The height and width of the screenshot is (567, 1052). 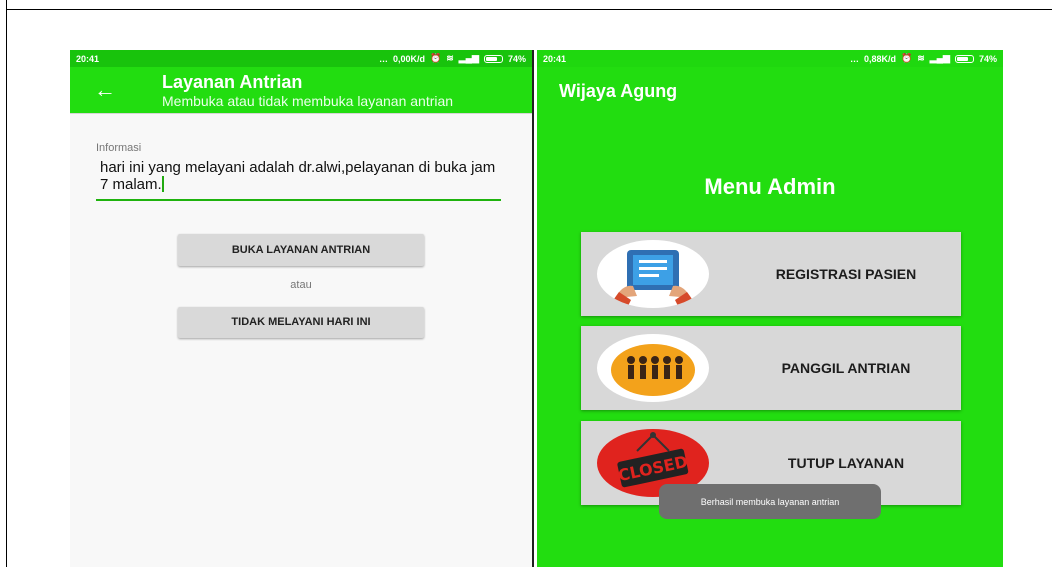 What do you see at coordinates (119, 148) in the screenshot?
I see `info-field-label: Informasi` at bounding box center [119, 148].